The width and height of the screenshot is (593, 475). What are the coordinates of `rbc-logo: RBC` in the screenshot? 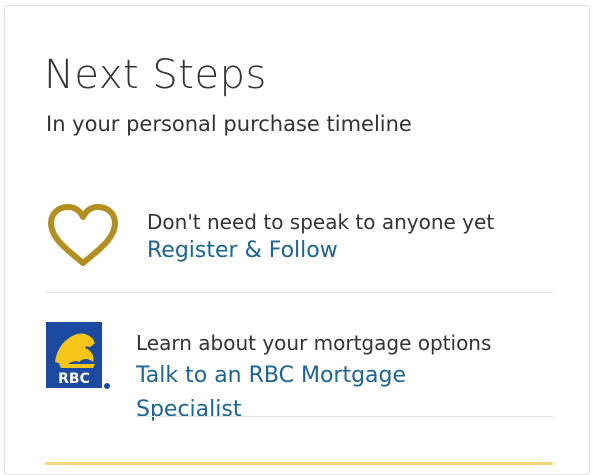 It's located at (78, 355).